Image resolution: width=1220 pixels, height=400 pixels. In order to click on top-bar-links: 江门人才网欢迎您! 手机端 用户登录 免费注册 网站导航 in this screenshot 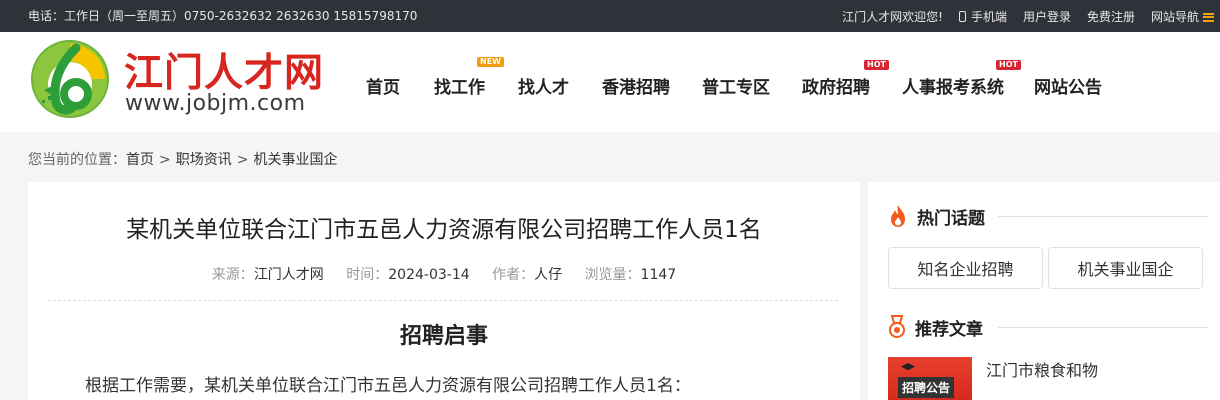, I will do `click(1031, 16)`.